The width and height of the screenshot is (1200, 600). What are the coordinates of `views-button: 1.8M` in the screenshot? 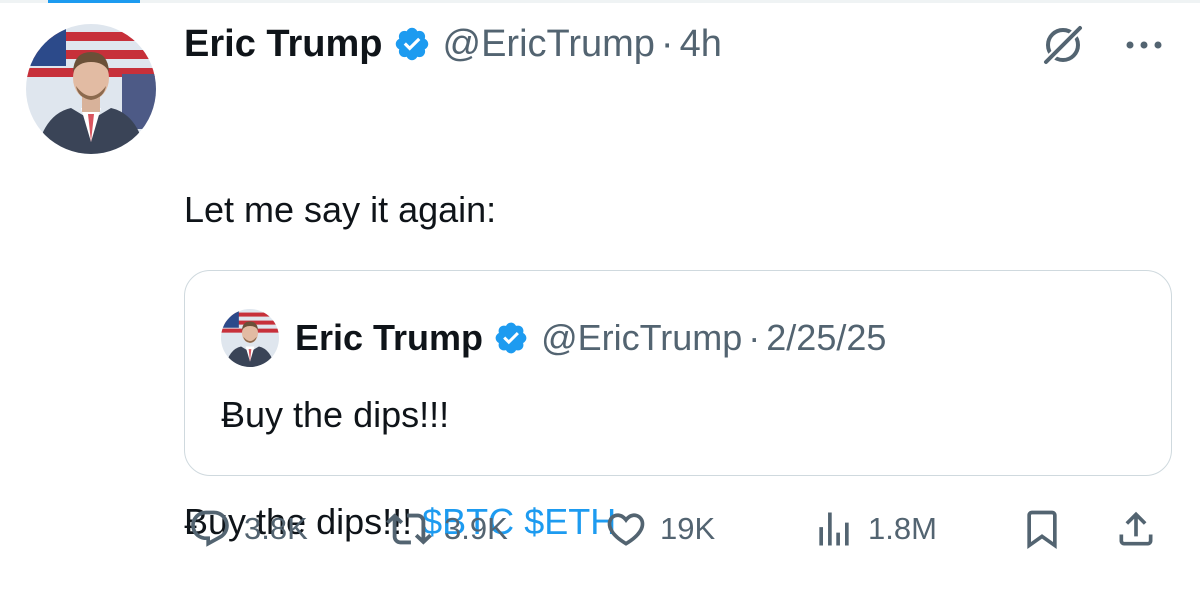 It's located at (874, 529).